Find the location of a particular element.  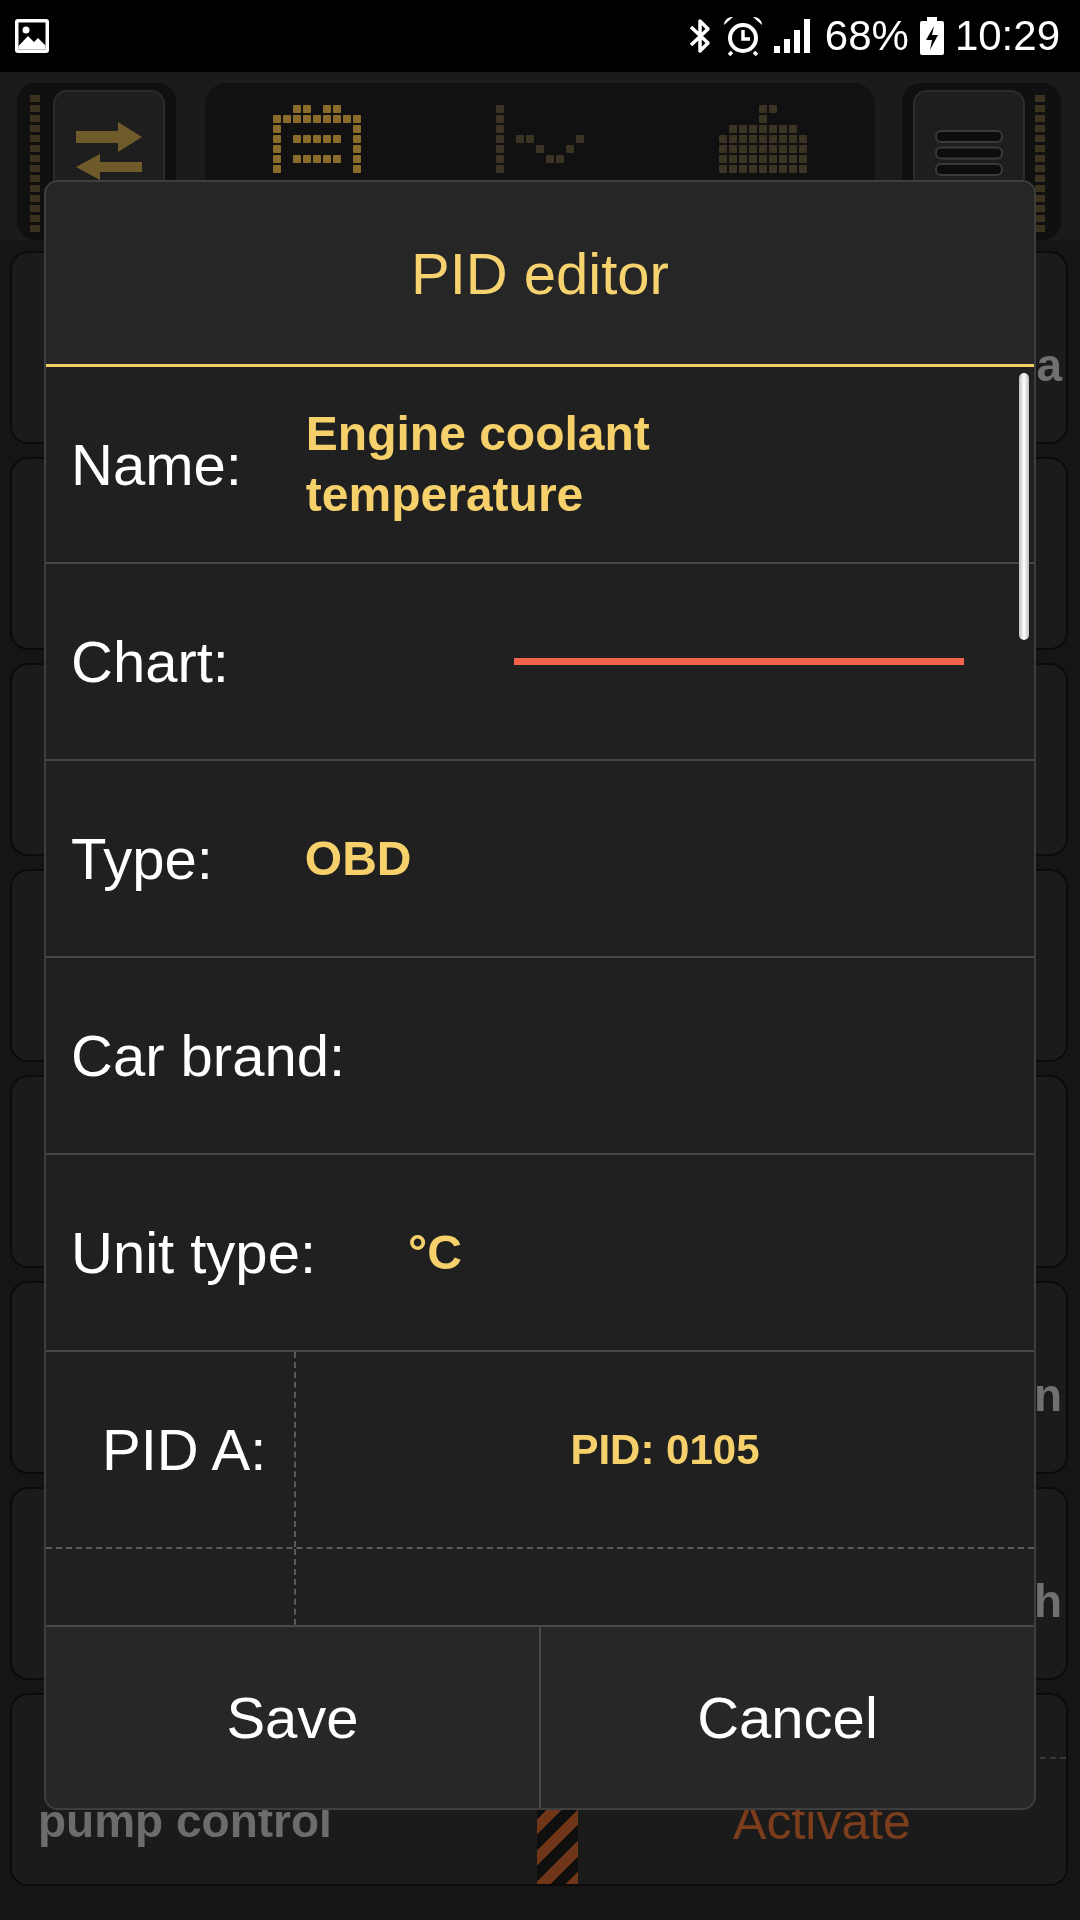

battery-charging-icon is located at coordinates (931, 36).